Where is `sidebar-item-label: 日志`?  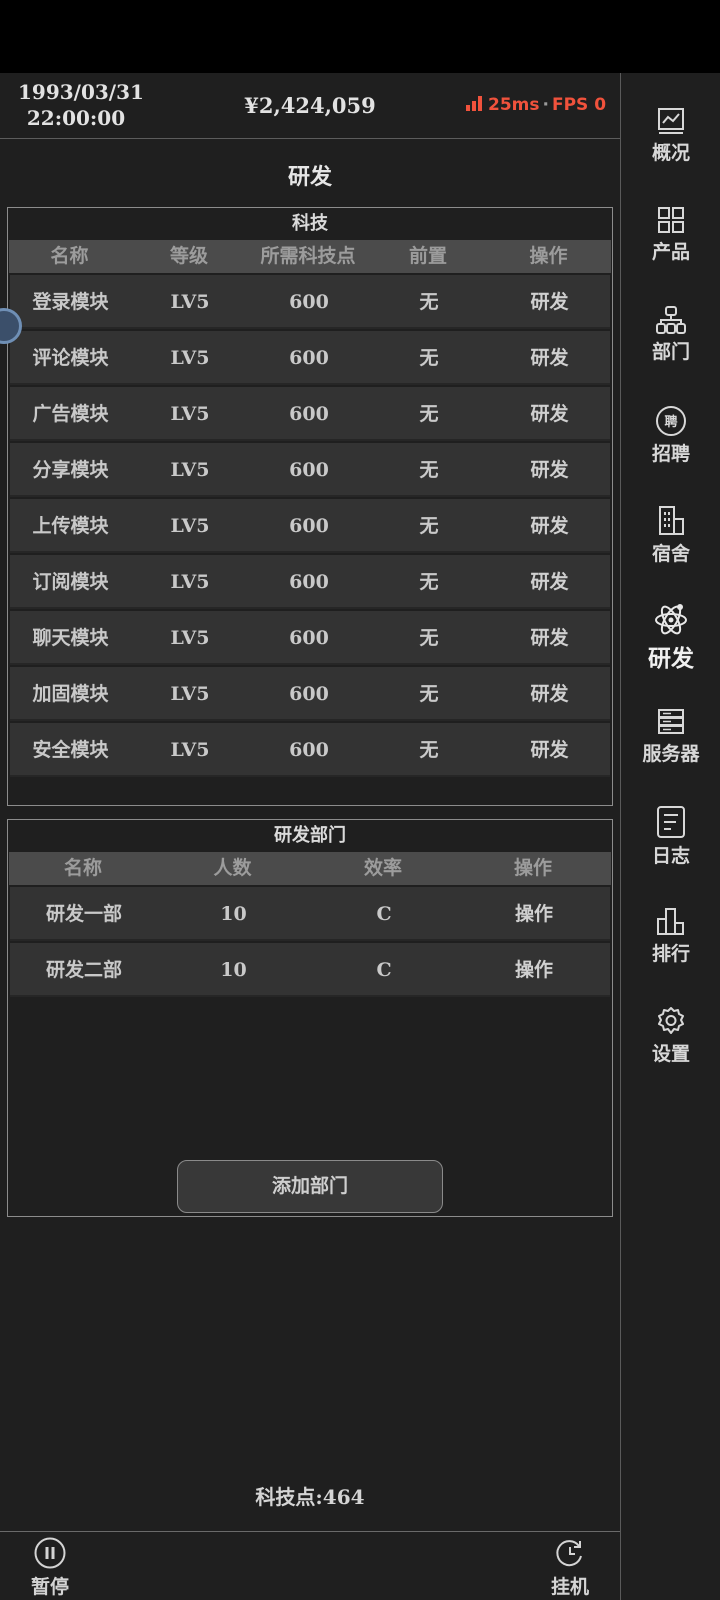 sidebar-item-label: 日志 is located at coordinates (670, 856).